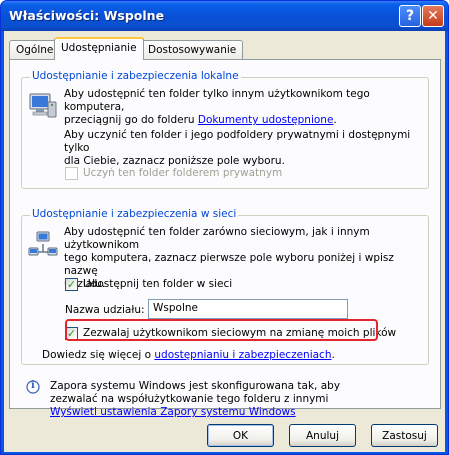 The width and height of the screenshot is (449, 455). Describe the element at coordinates (87, 15) in the screenshot. I see `window-title: Właściwości: Wspolne` at that location.